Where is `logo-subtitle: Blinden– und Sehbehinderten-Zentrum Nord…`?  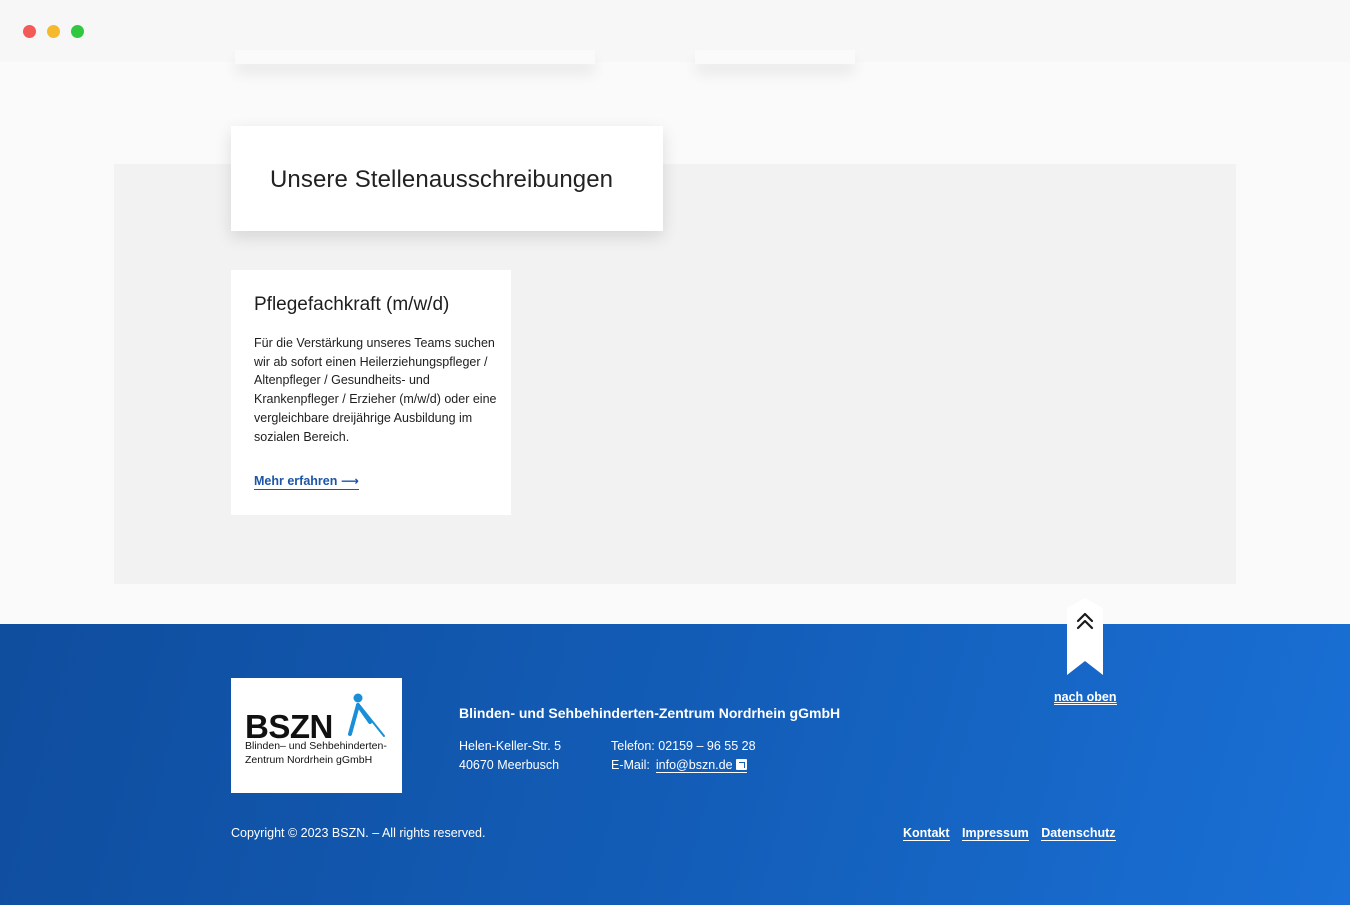 logo-subtitle: Blinden– und Sehbehinderten-Zentrum Nord… is located at coordinates (316, 753).